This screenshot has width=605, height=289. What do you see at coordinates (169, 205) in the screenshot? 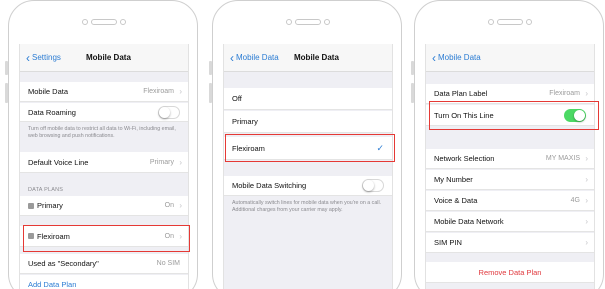
I see `row-value: On` at bounding box center [169, 205].